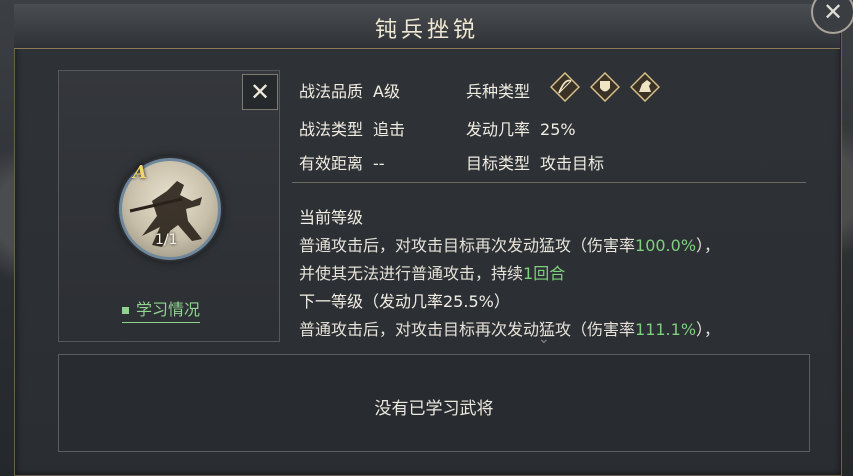 The image size is (853, 476). What do you see at coordinates (166, 240) in the screenshot?
I see `skill-level: 1/1` at bounding box center [166, 240].